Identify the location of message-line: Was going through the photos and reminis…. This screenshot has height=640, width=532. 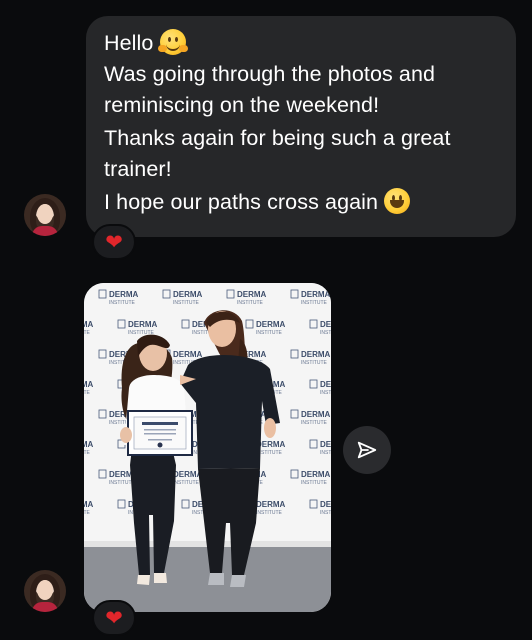
(270, 89).